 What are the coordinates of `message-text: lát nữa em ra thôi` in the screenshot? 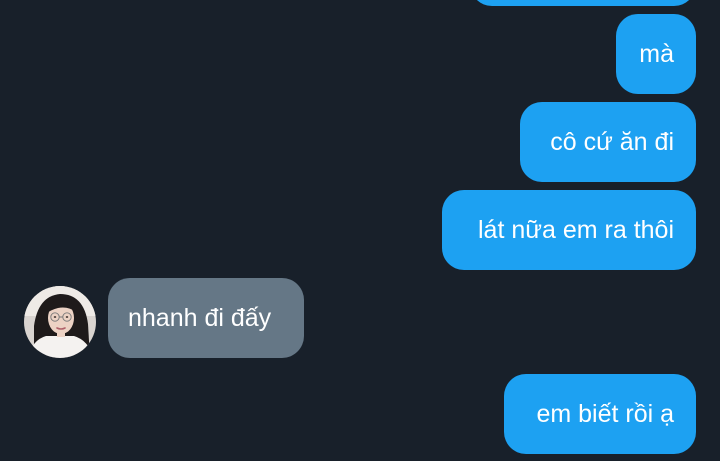 It's located at (576, 229).